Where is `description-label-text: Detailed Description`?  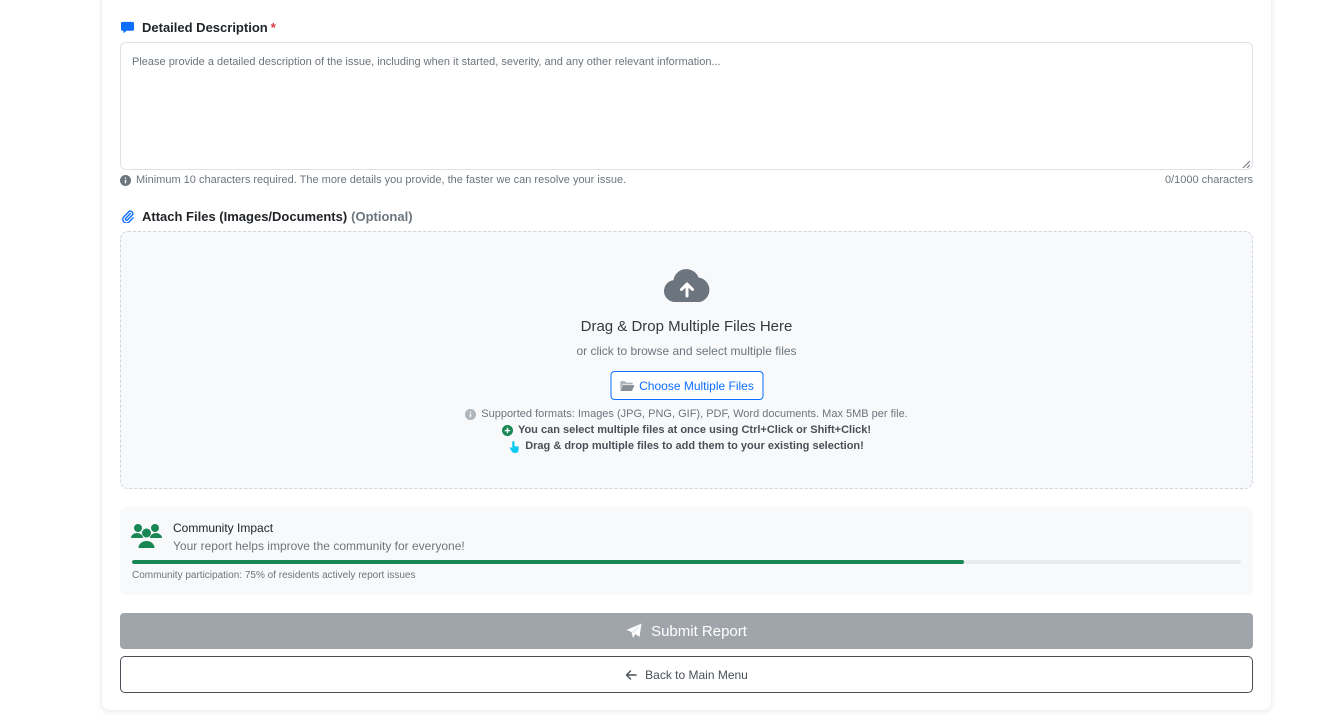
description-label-text: Detailed Description is located at coordinates (205, 27).